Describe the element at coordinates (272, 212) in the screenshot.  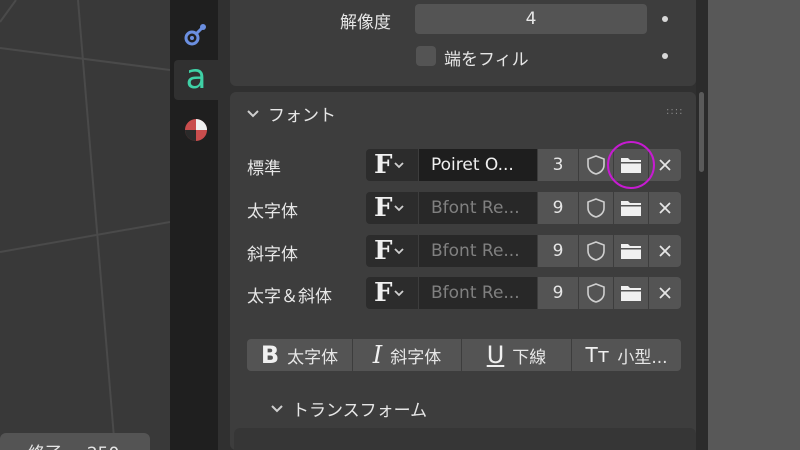
I see `font-row-label: 太字体` at that location.